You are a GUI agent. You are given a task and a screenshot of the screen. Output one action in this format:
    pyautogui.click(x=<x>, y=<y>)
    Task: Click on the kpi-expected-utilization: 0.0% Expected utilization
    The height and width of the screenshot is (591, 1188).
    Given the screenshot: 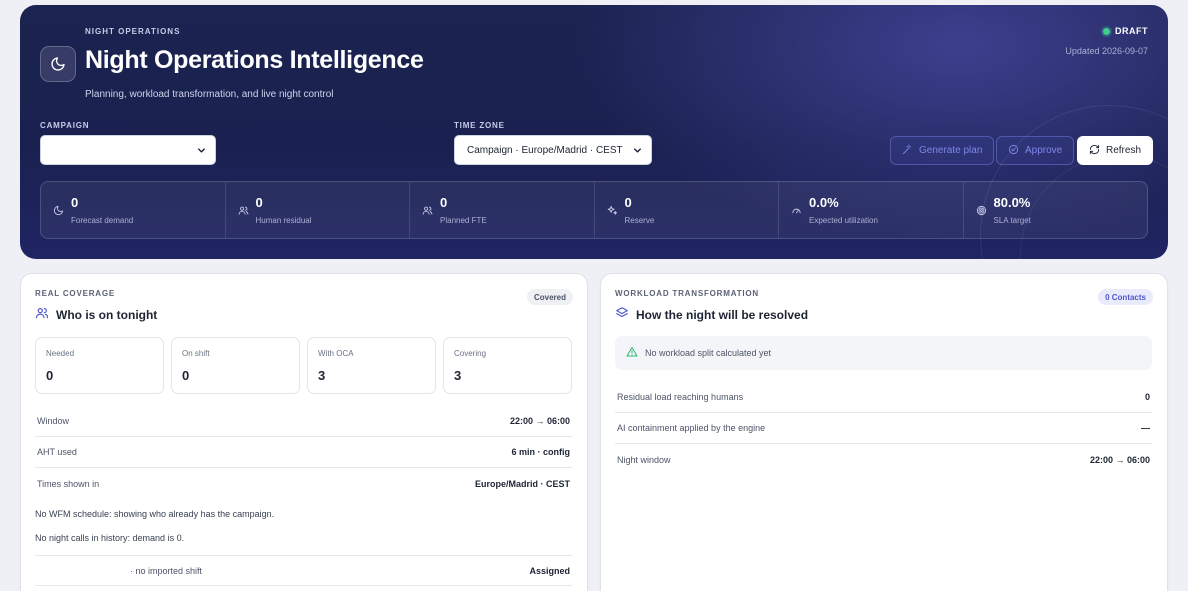 What is the action you would take?
    pyautogui.click(x=871, y=210)
    